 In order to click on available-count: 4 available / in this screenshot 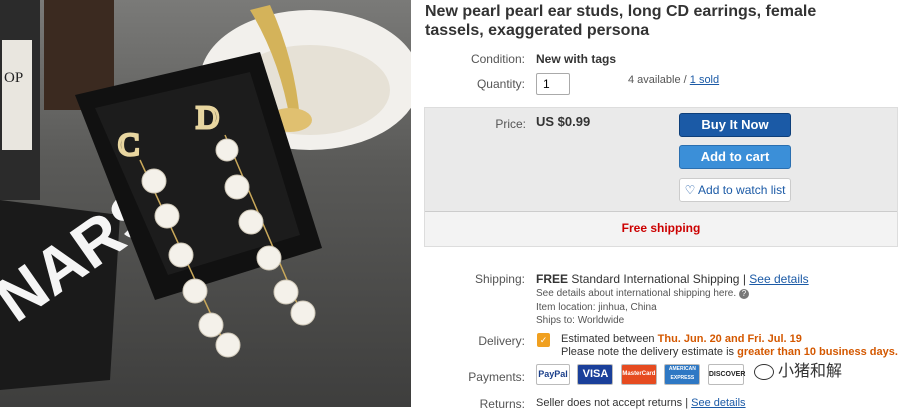, I will do `click(659, 80)`.